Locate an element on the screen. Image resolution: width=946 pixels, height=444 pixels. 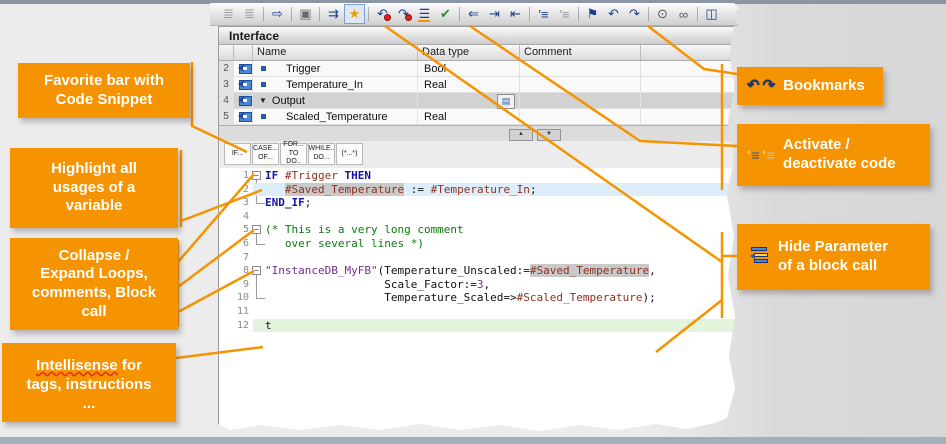
code-line-body: (* This is a very long comment is located at coordinates (494, 230).